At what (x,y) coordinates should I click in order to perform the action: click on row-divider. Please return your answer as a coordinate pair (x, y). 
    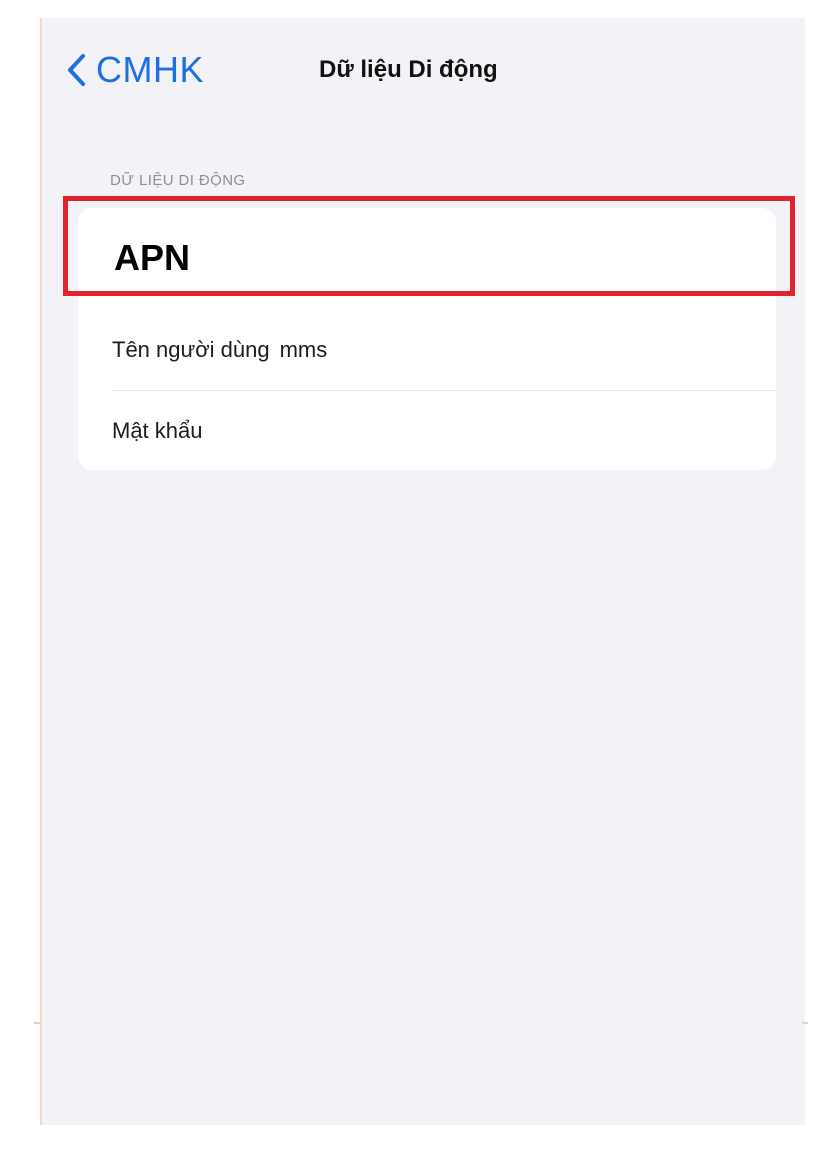
    Looking at the image, I should click on (444, 390).